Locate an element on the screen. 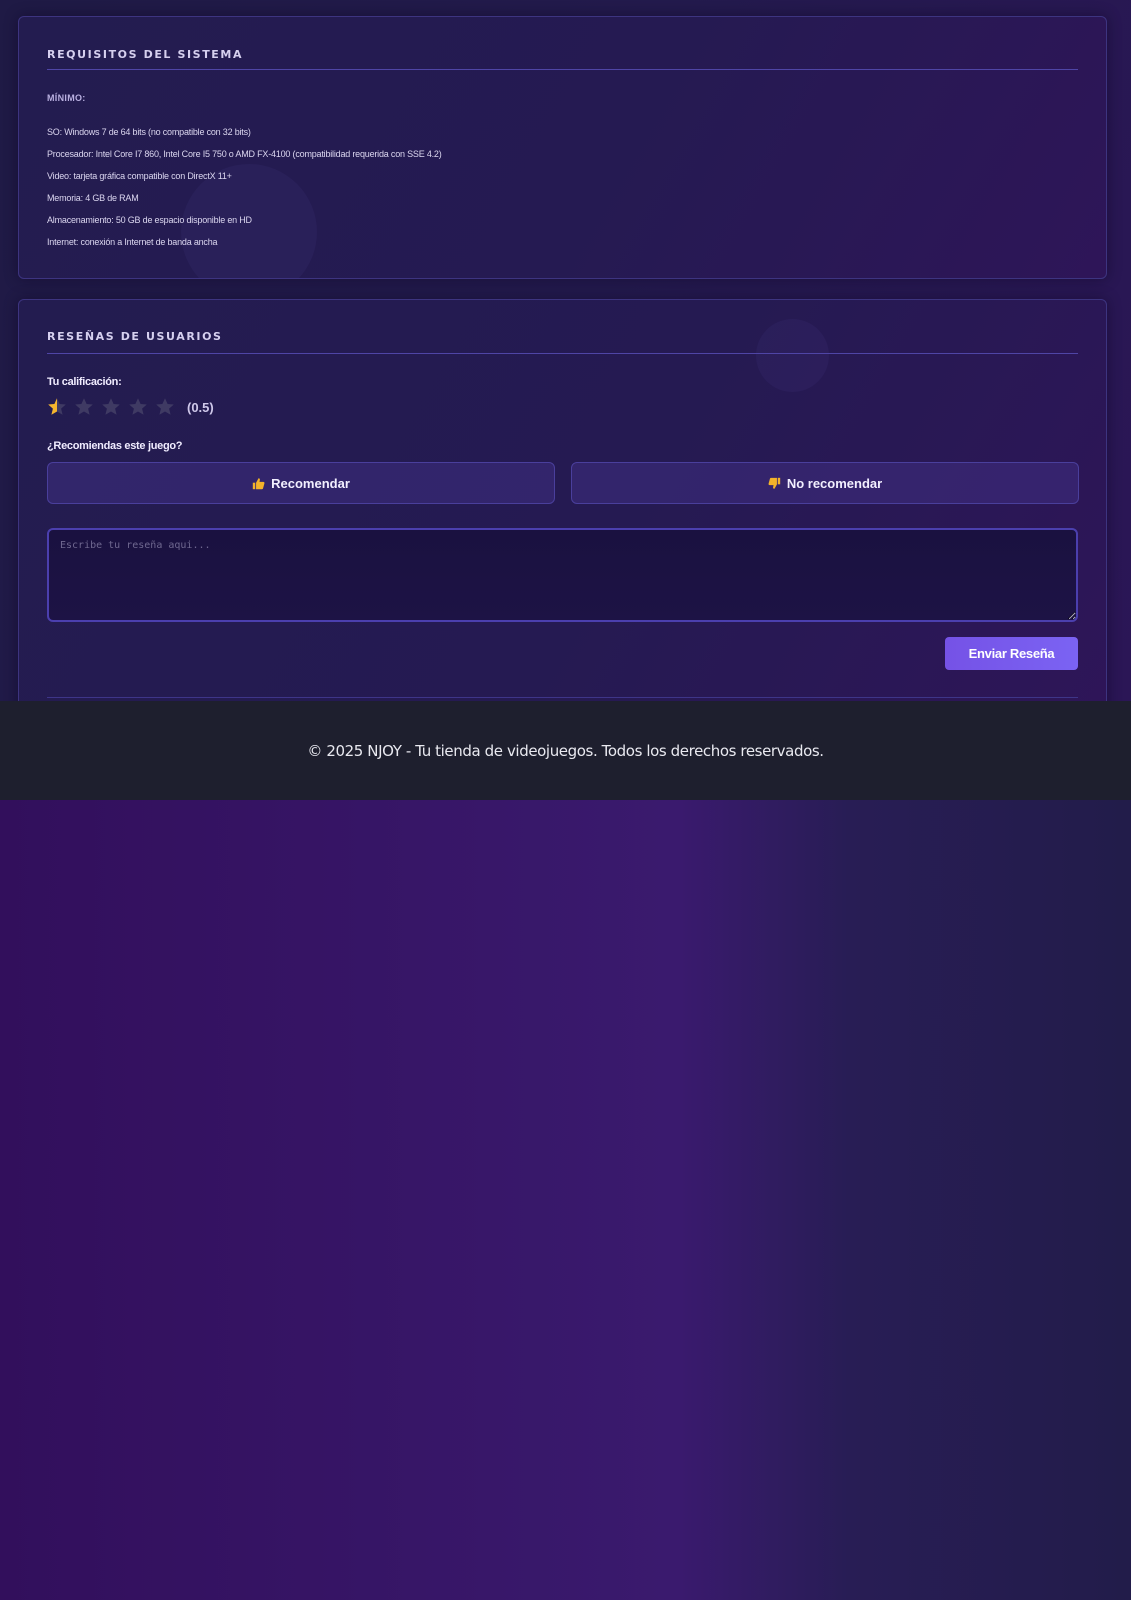 This screenshot has height=1600, width=1131. not-recommend-button: No recomendar is located at coordinates (825, 483).